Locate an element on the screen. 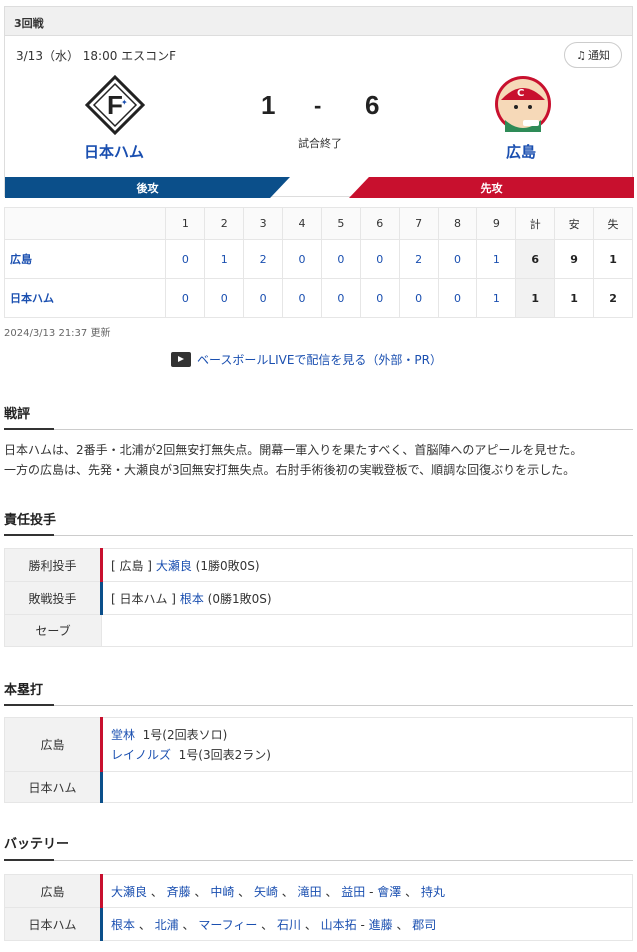  header-inning-1: 1 is located at coordinates (185, 223).